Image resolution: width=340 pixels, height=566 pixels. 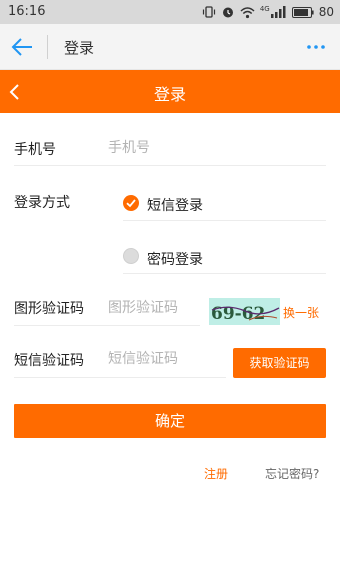 I want to click on sms-login-divider, so click(x=224, y=220).